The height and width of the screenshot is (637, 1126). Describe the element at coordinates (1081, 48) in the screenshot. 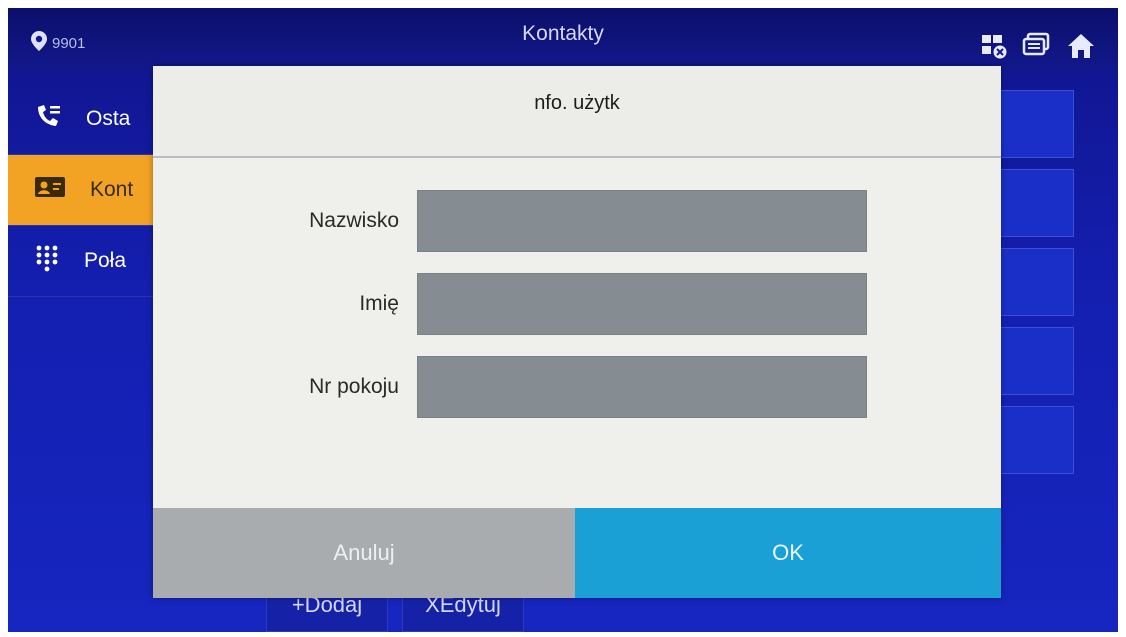

I see `home-icon` at that location.